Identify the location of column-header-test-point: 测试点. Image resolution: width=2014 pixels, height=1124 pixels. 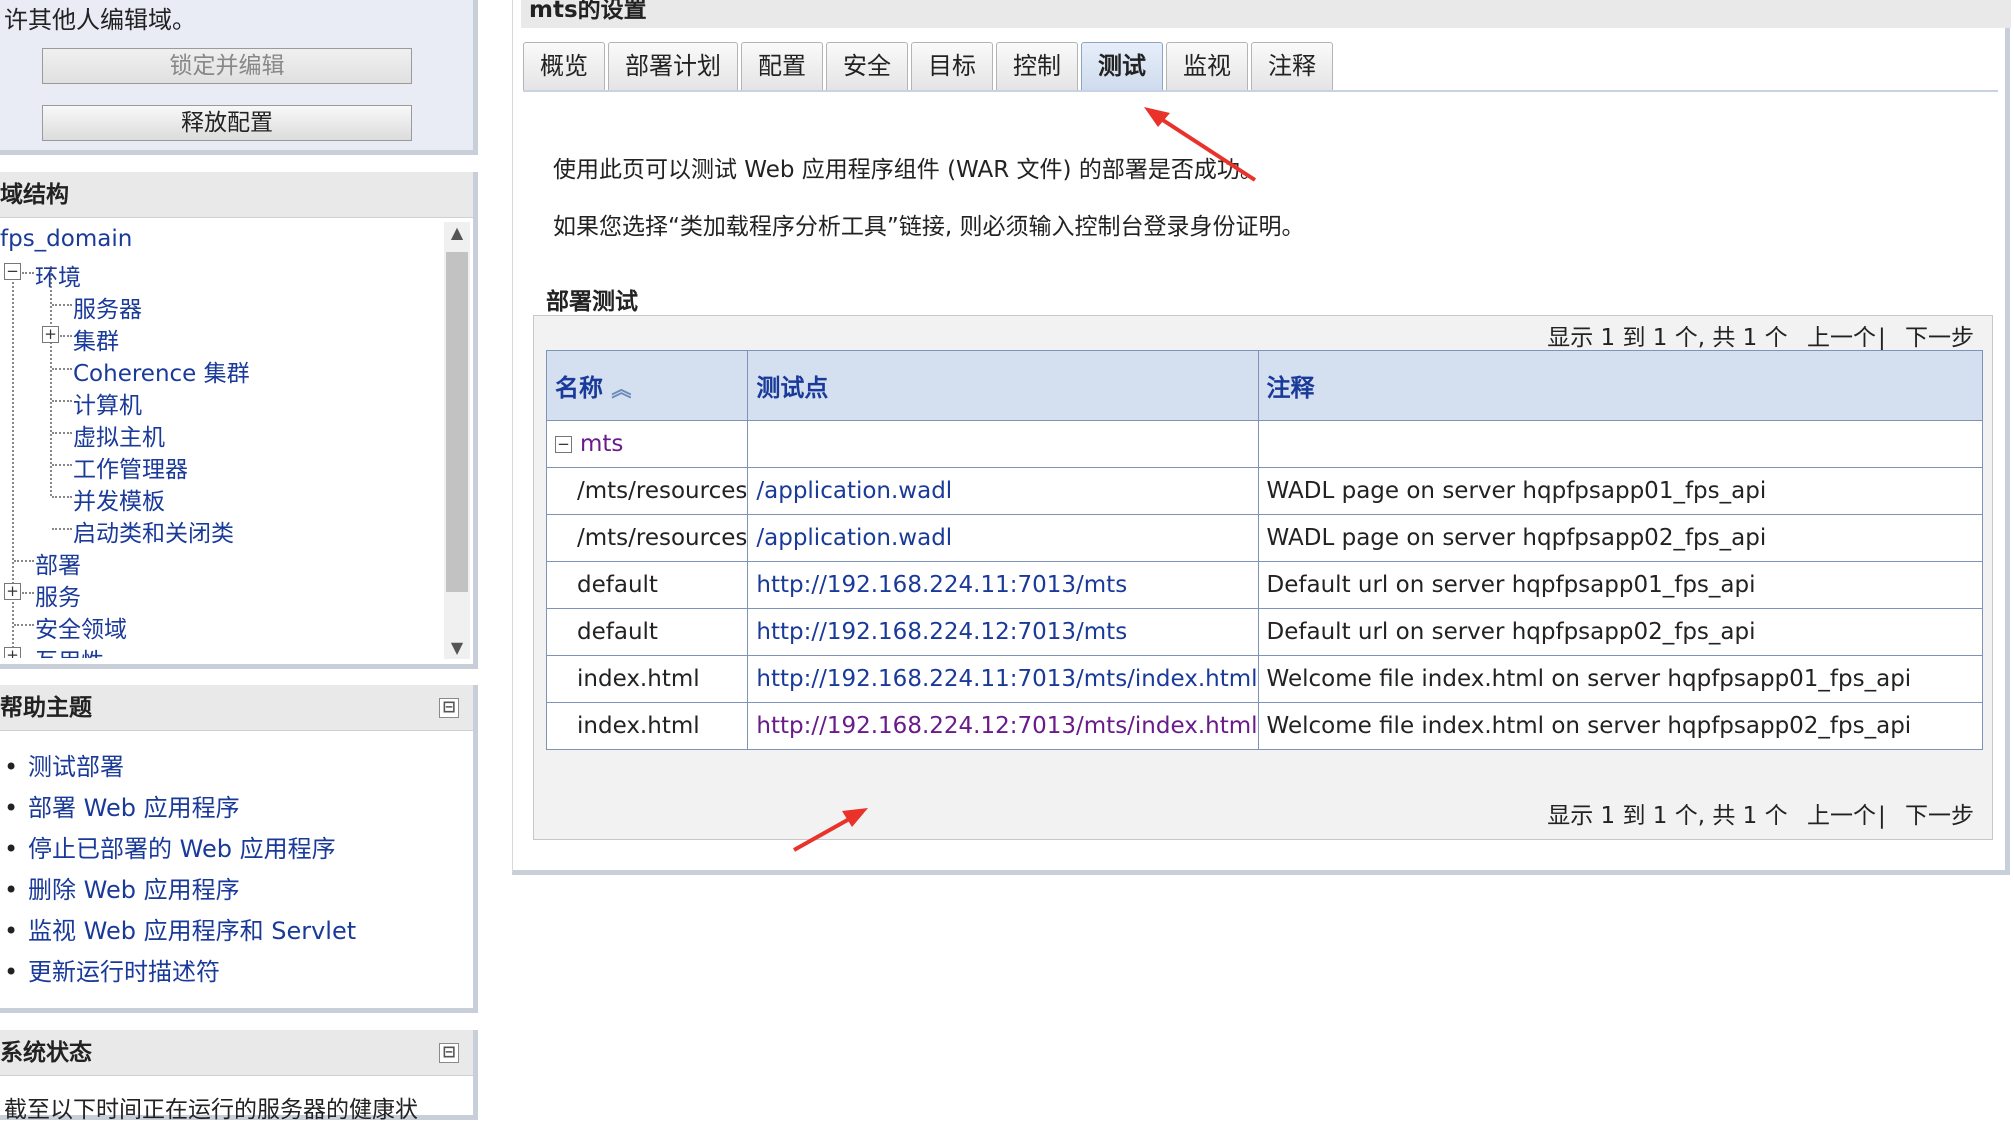
(1003, 385).